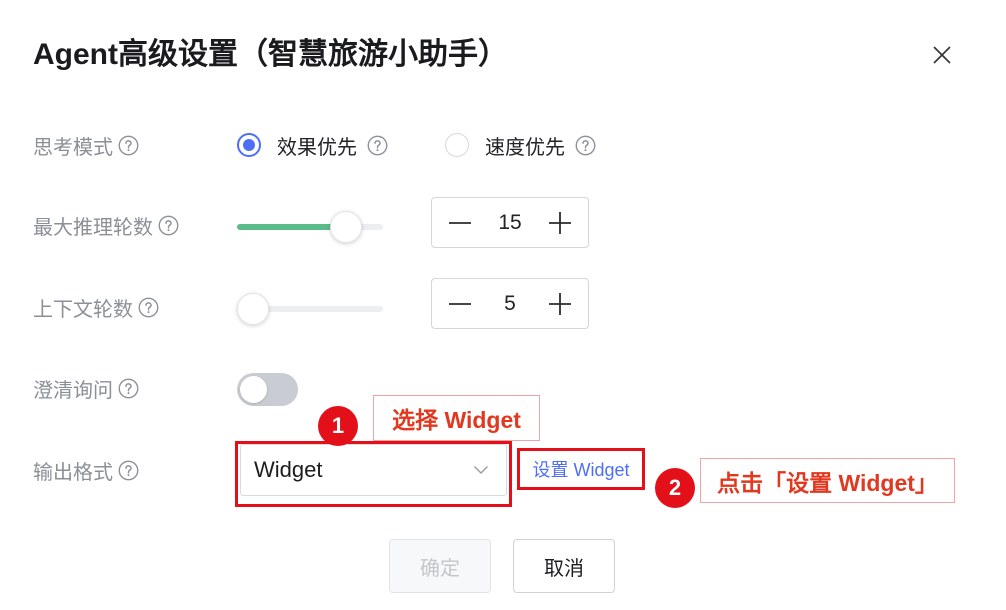 The image size is (1006, 610). I want to click on annotation-highlight-link: 设置 Widget, so click(581, 469).